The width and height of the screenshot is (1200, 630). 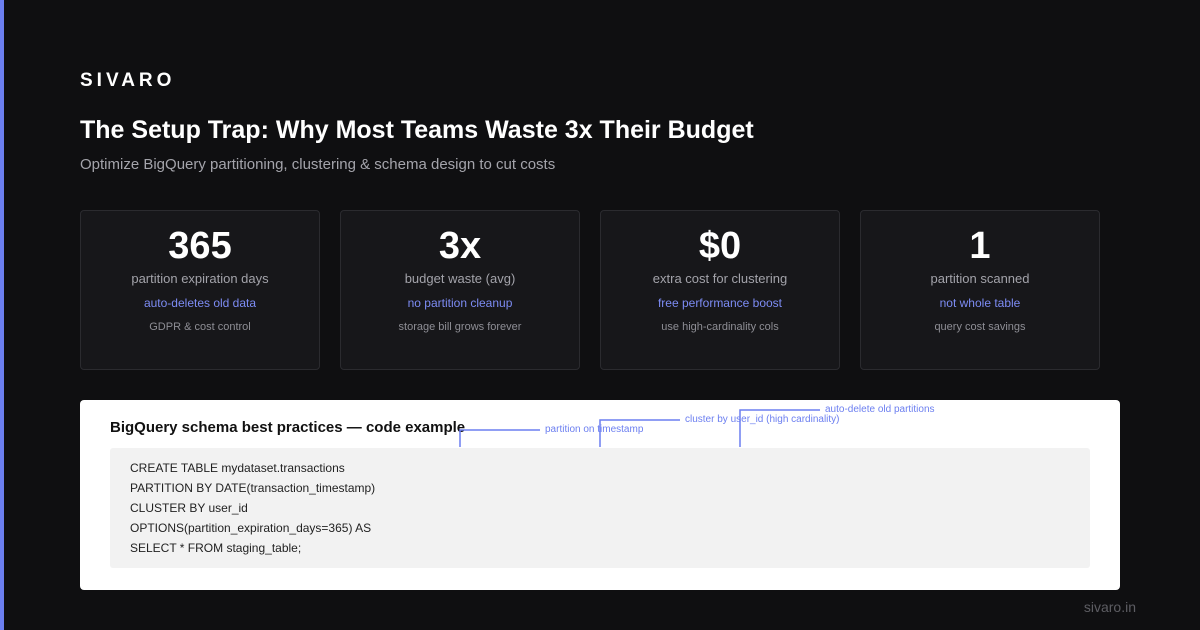 I want to click on code-line: PARTITION BY DATE(transaction_timestamp), so click(x=253, y=488).